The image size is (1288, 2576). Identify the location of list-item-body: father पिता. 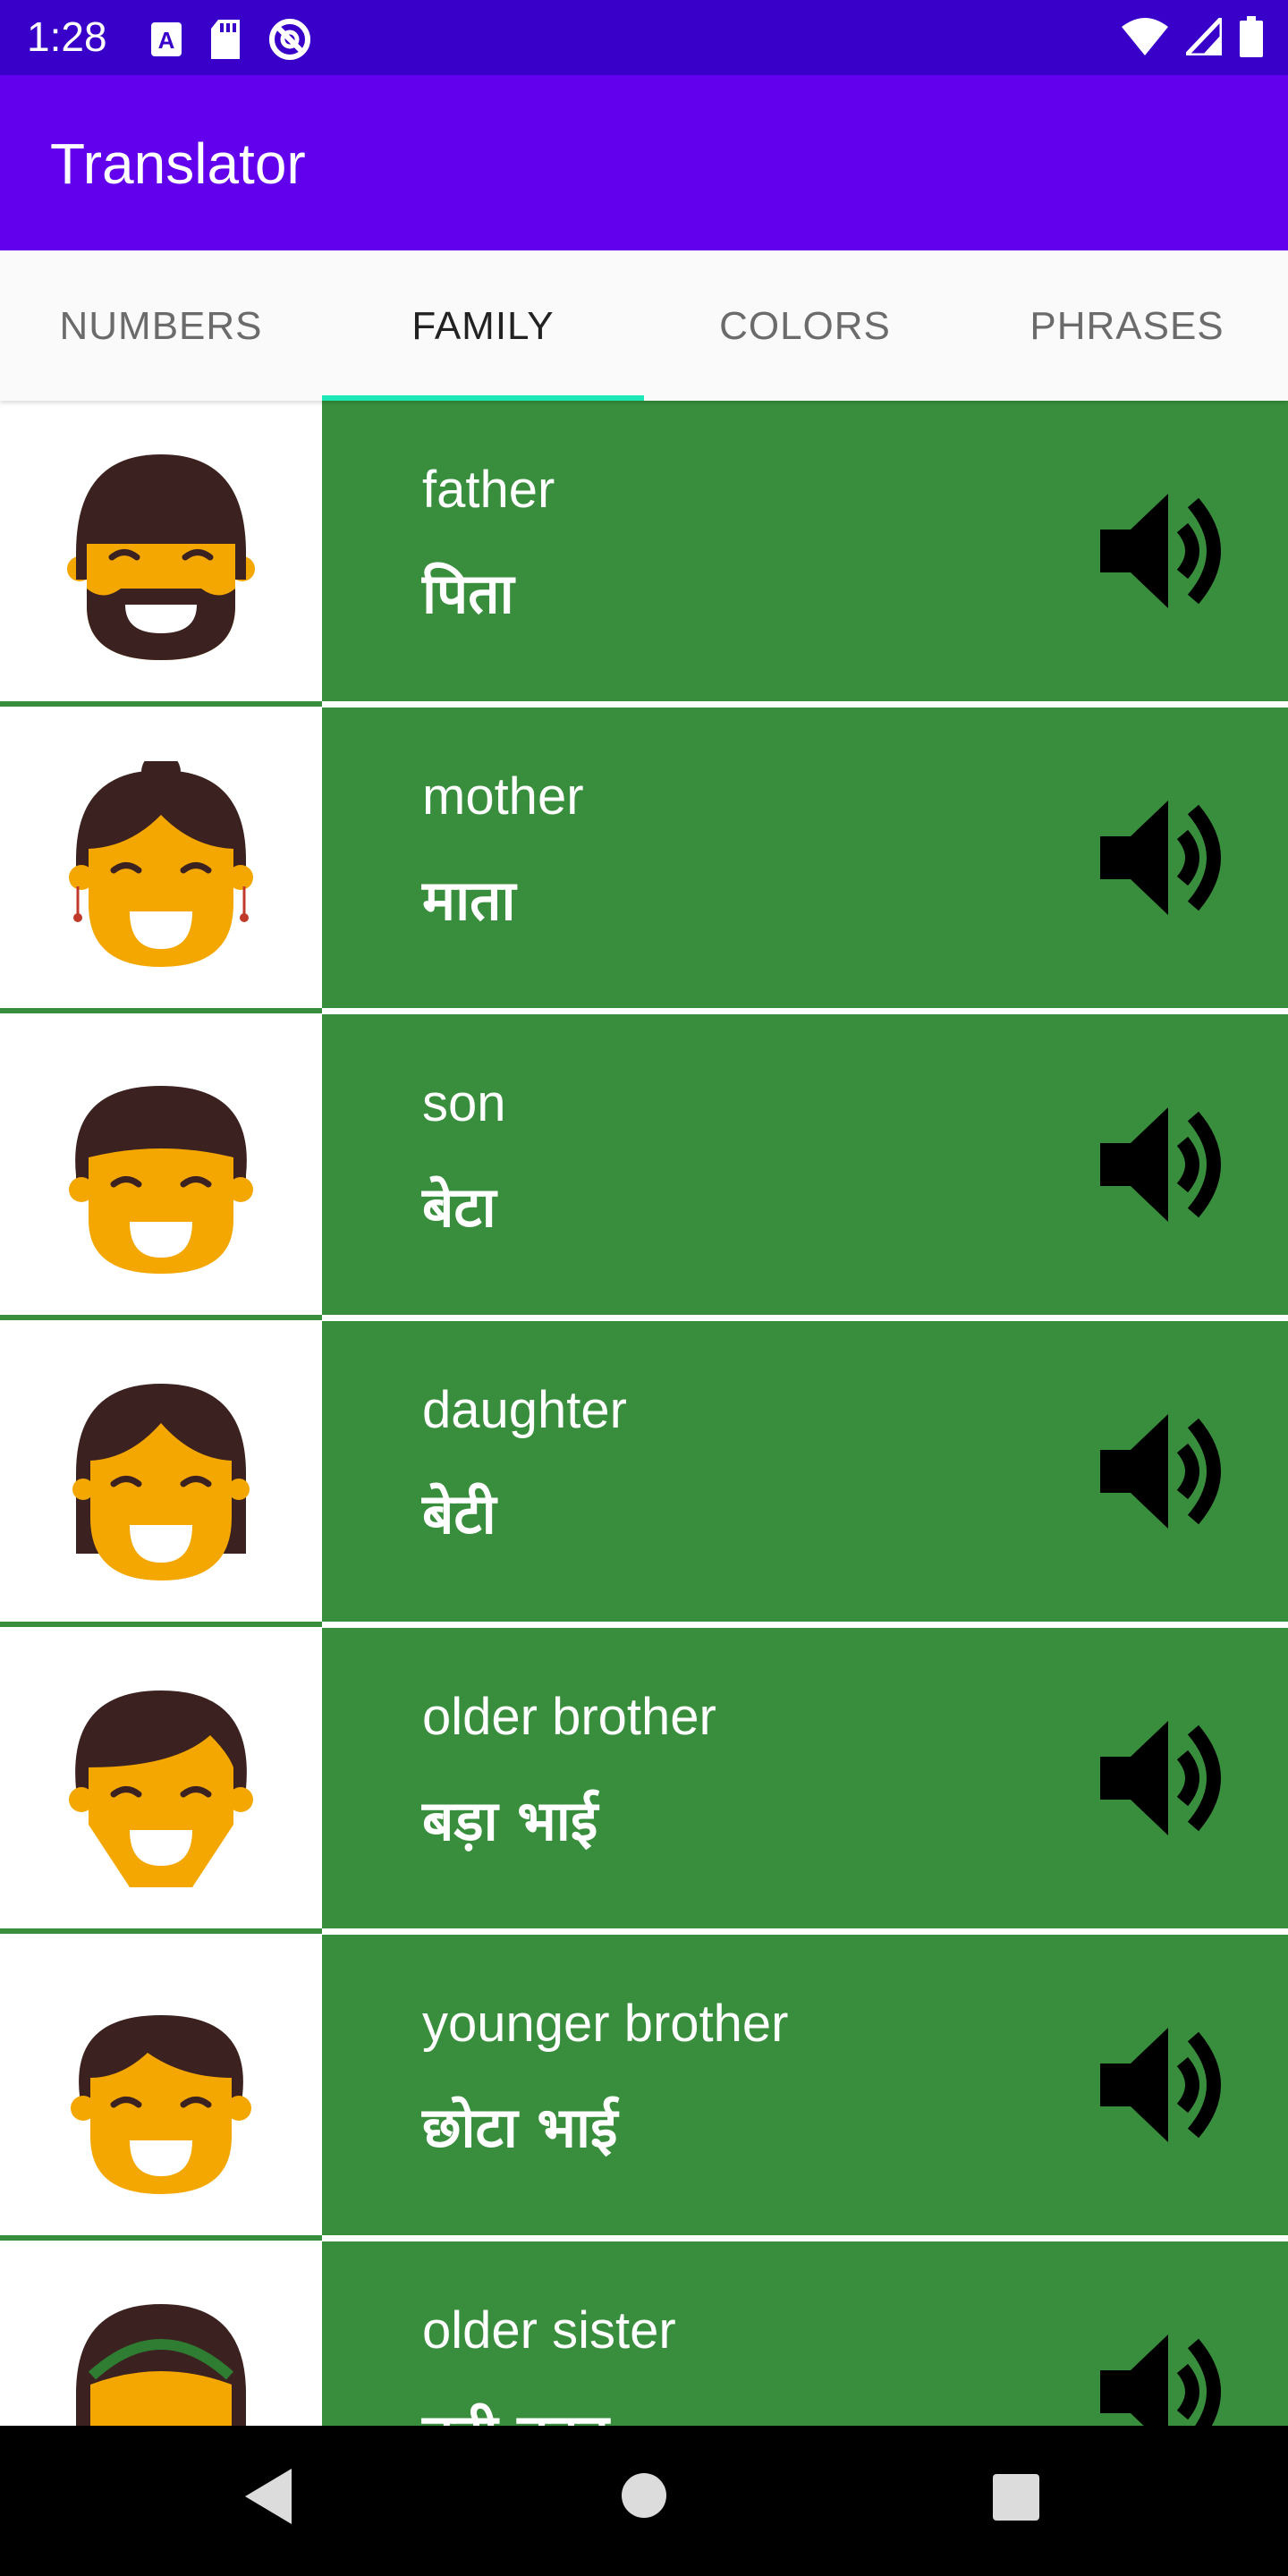
(805, 551).